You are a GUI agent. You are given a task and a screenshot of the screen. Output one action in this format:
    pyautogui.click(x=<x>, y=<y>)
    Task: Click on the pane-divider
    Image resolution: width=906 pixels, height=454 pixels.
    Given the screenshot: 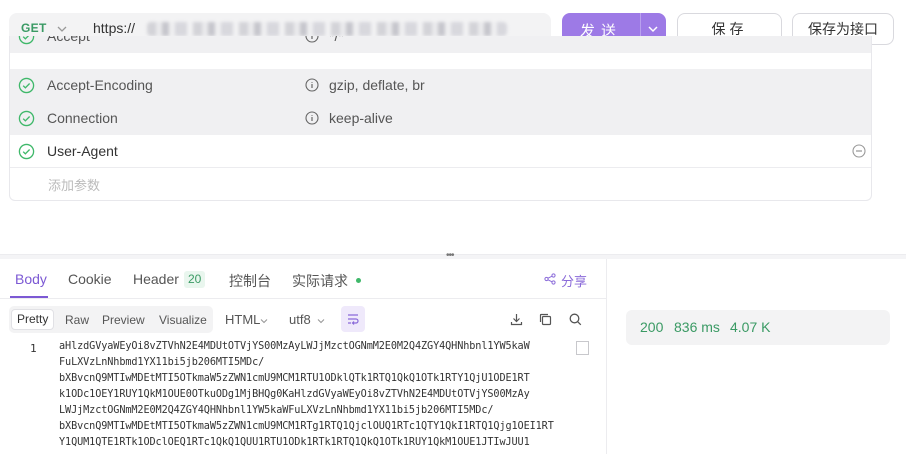 What is the action you would take?
    pyautogui.click(x=606, y=356)
    